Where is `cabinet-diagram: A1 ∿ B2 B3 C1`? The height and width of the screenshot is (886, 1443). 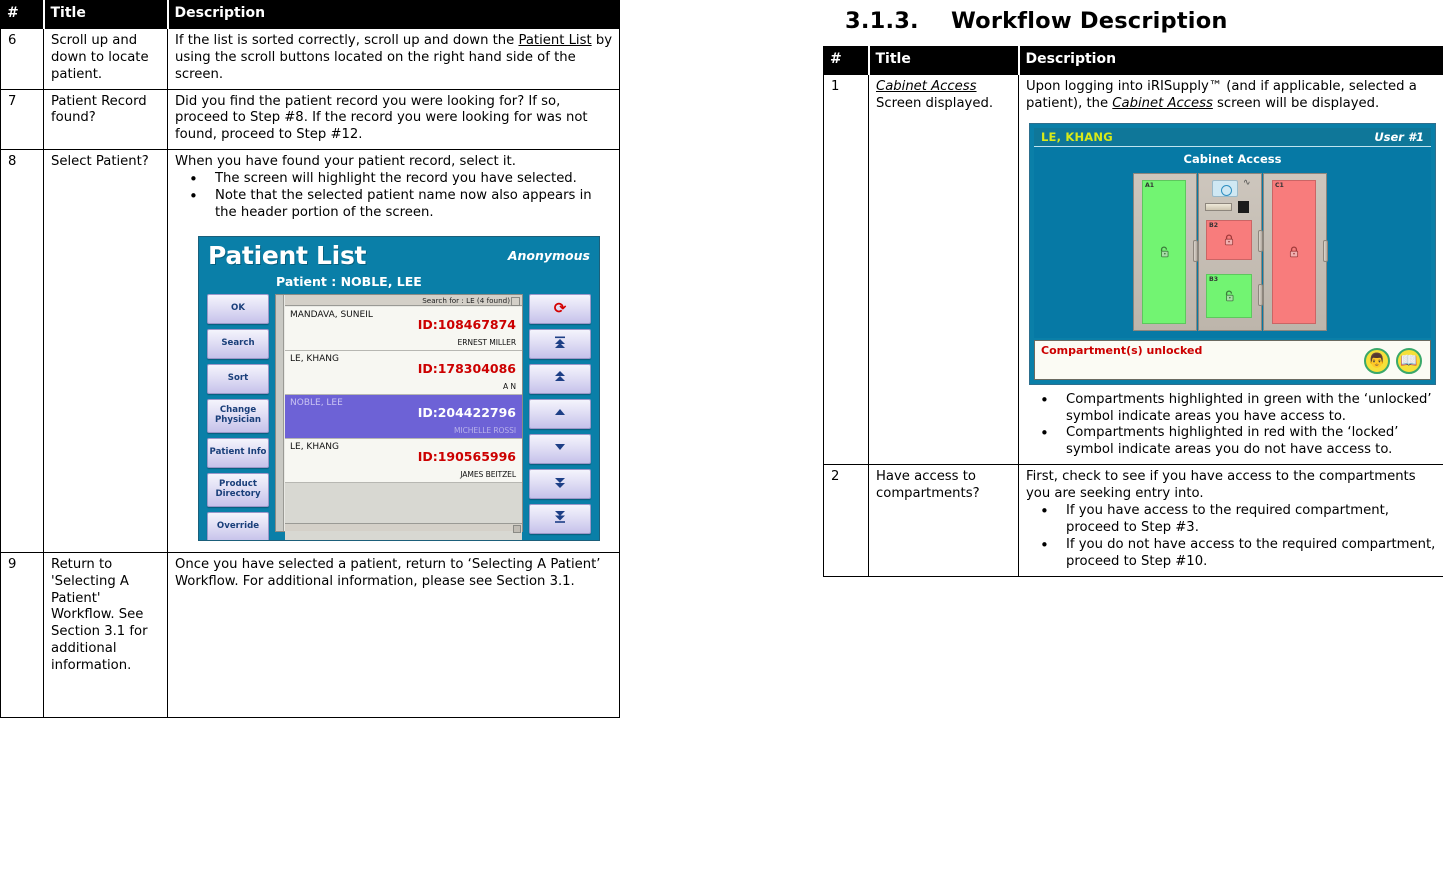
cabinet-diagram: A1 ∿ B2 B3 C1 is located at coordinates (1231, 251).